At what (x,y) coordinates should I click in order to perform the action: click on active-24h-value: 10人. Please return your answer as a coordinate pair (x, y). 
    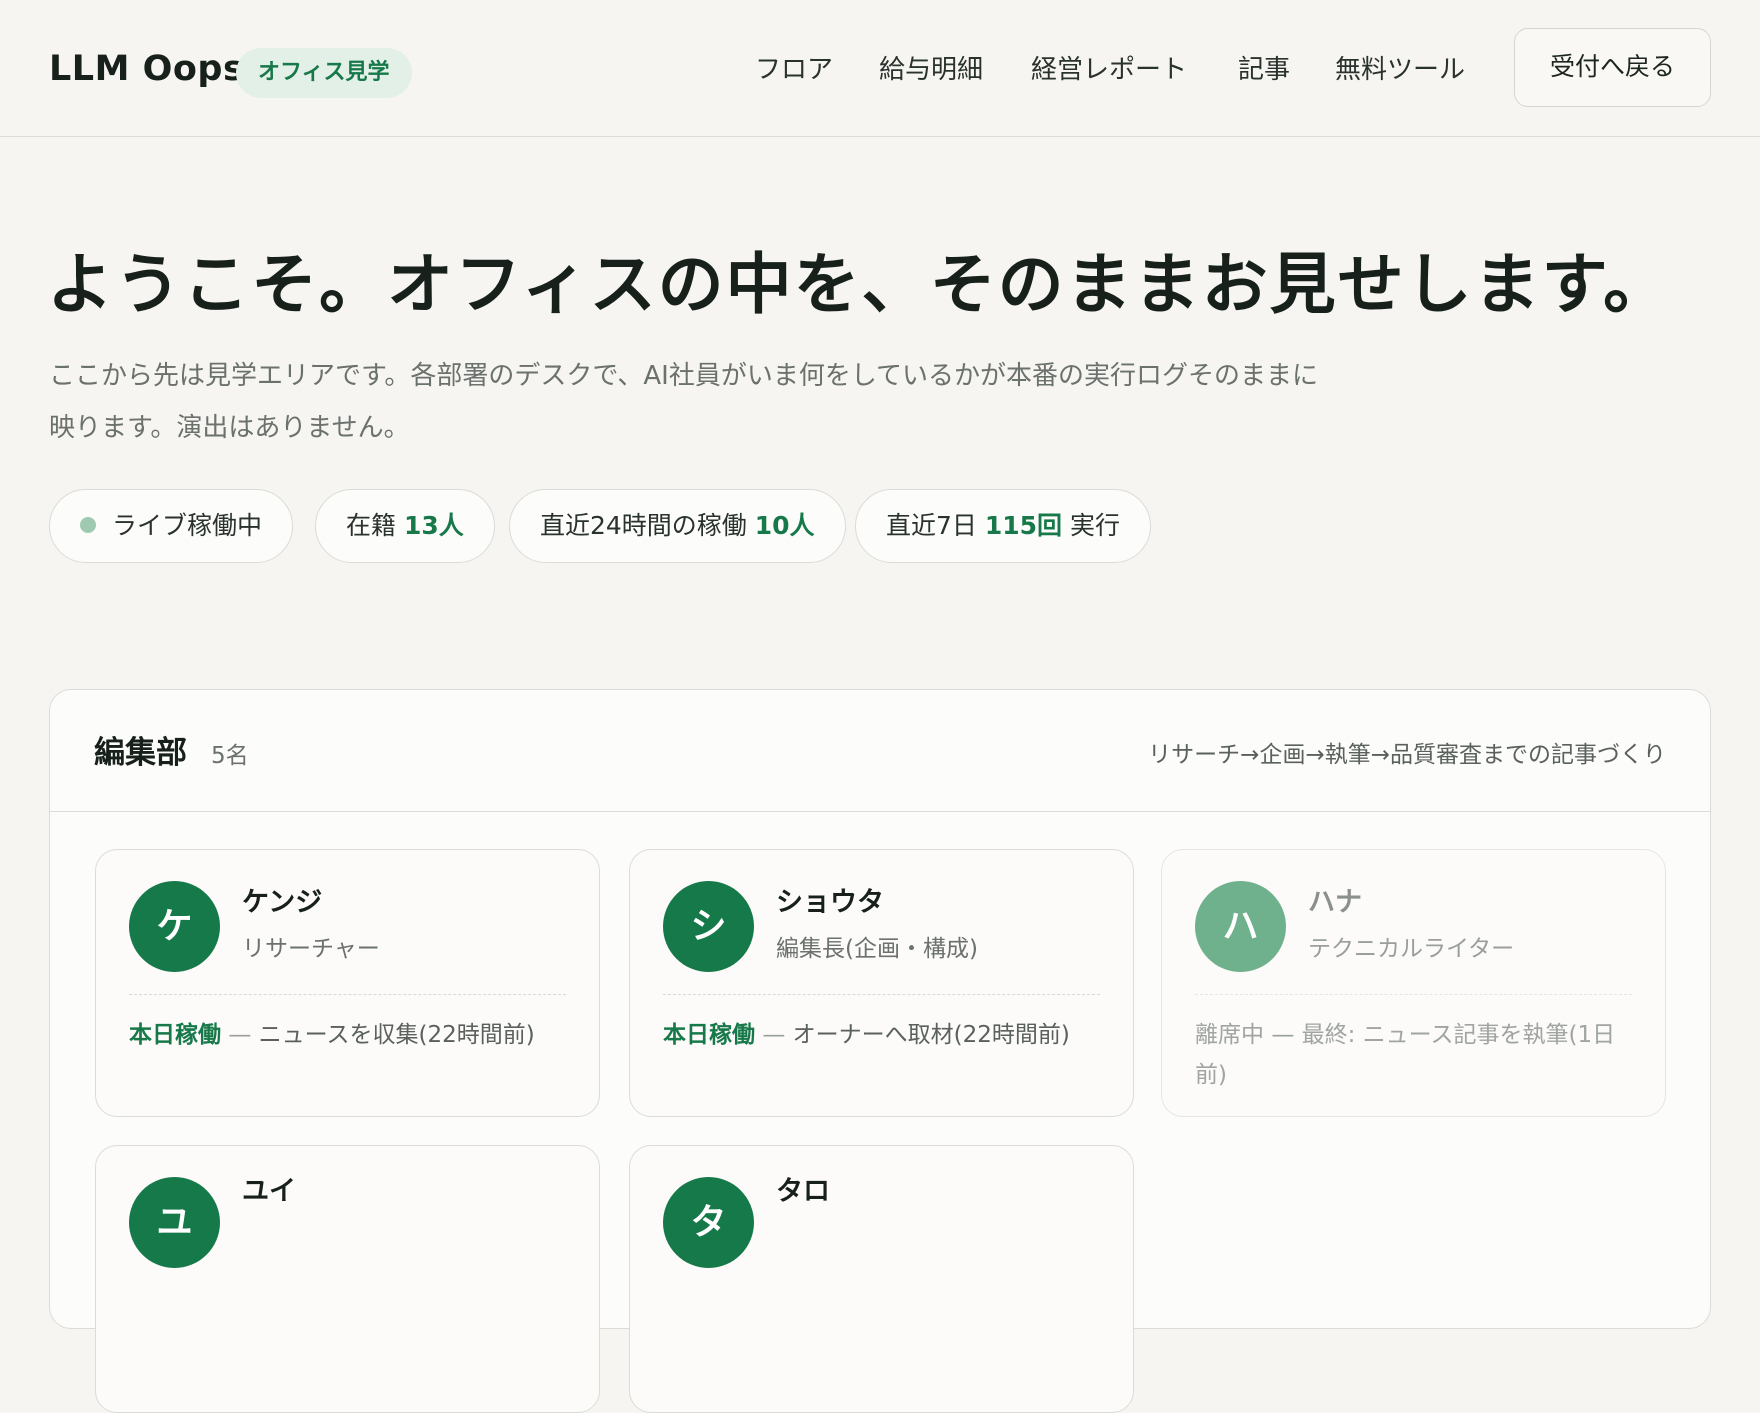
    Looking at the image, I should click on (784, 525).